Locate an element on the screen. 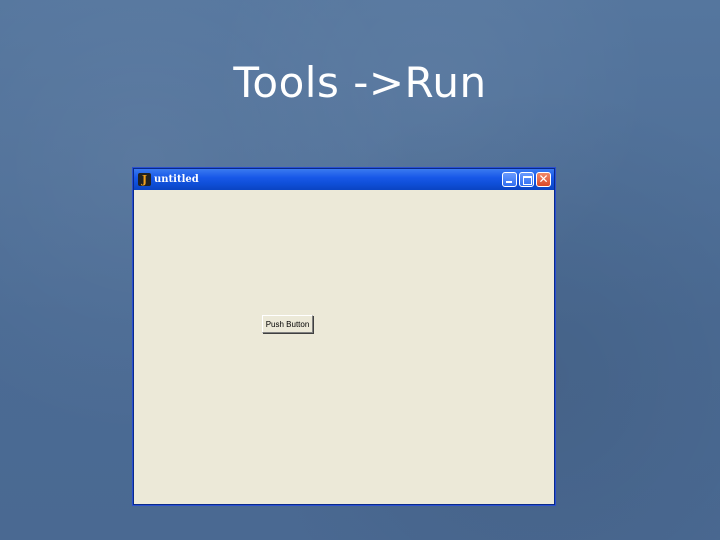 The image size is (720, 540). minimize-button is located at coordinates (509, 179).